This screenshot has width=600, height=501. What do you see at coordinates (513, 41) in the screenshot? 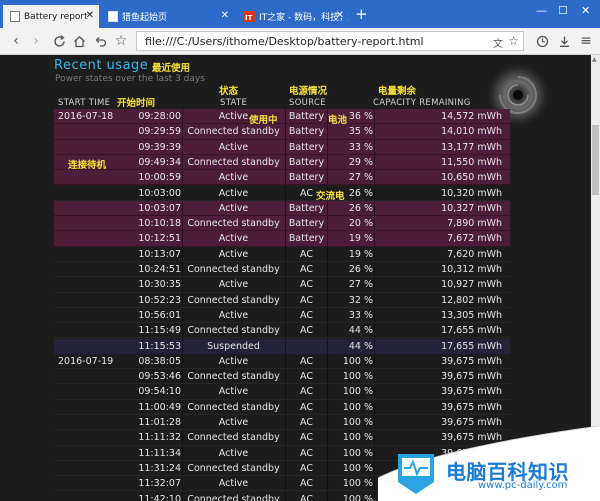
I see `bookmark-icon: ☆` at bounding box center [513, 41].